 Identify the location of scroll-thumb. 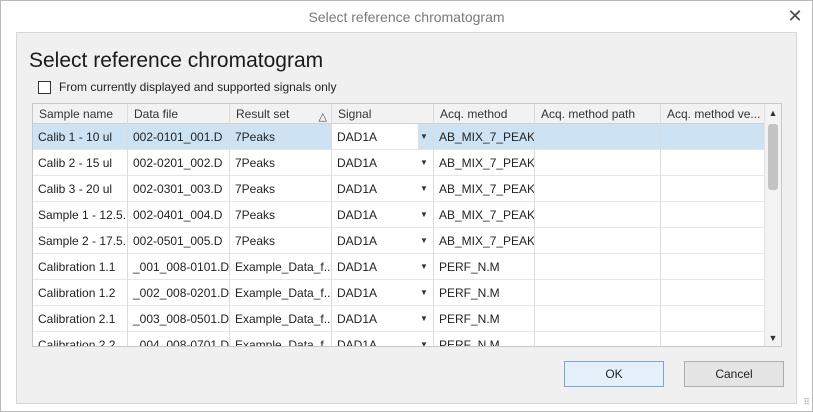
(773, 157).